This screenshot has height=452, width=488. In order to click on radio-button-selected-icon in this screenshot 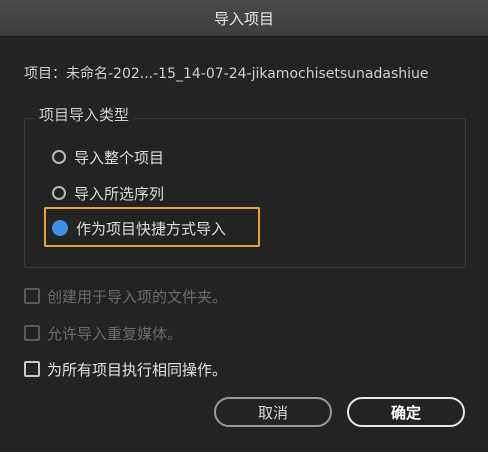, I will do `click(60, 228)`.